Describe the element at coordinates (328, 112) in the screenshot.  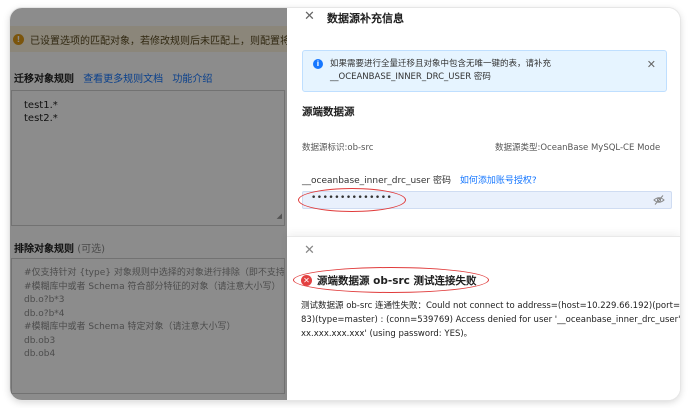
I see `section-title: 源端数据源` at that location.